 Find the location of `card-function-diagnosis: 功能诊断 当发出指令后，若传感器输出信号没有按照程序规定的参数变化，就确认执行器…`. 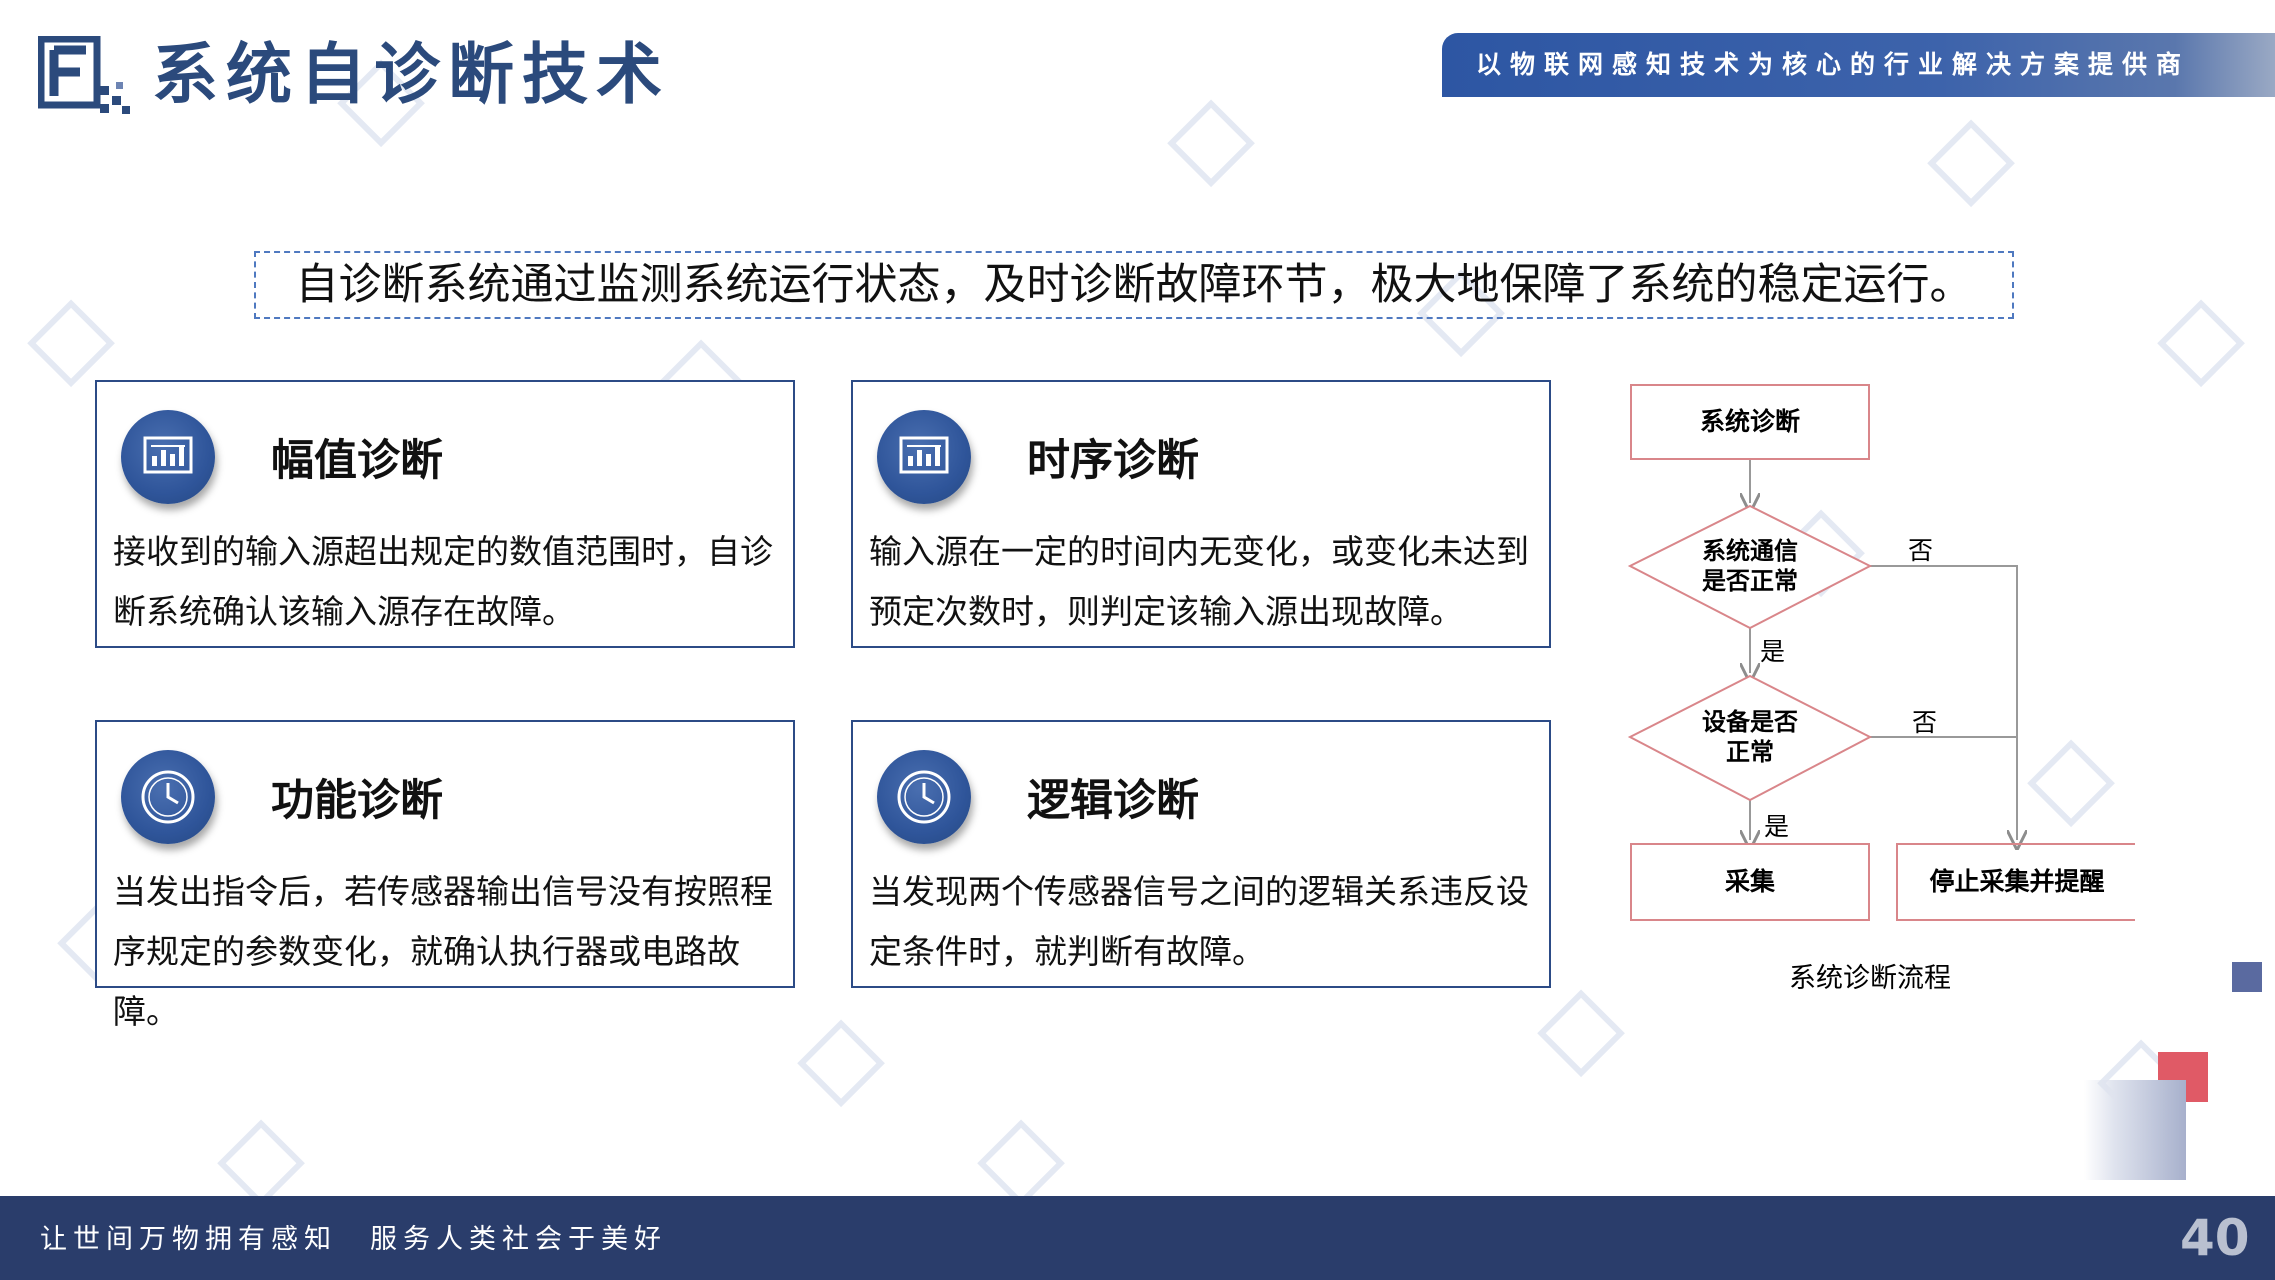

card-function-diagnosis: 功能诊断 当发出指令后，若传感器输出信号没有按照程序规定的参数变化，就确认执行器… is located at coordinates (445, 875).